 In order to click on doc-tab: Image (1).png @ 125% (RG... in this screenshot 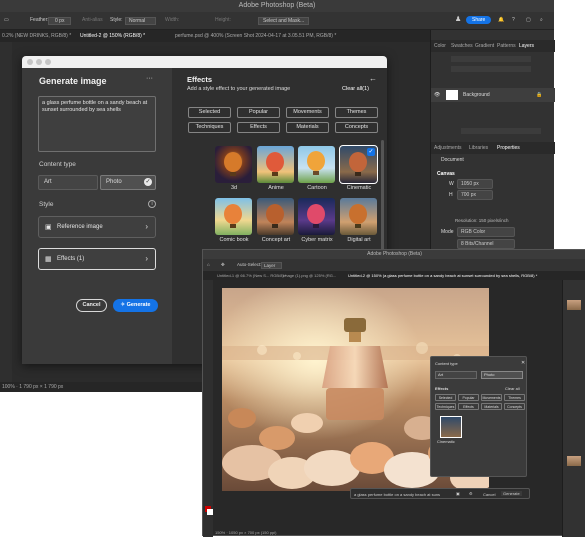, I will do `click(309, 275)`.